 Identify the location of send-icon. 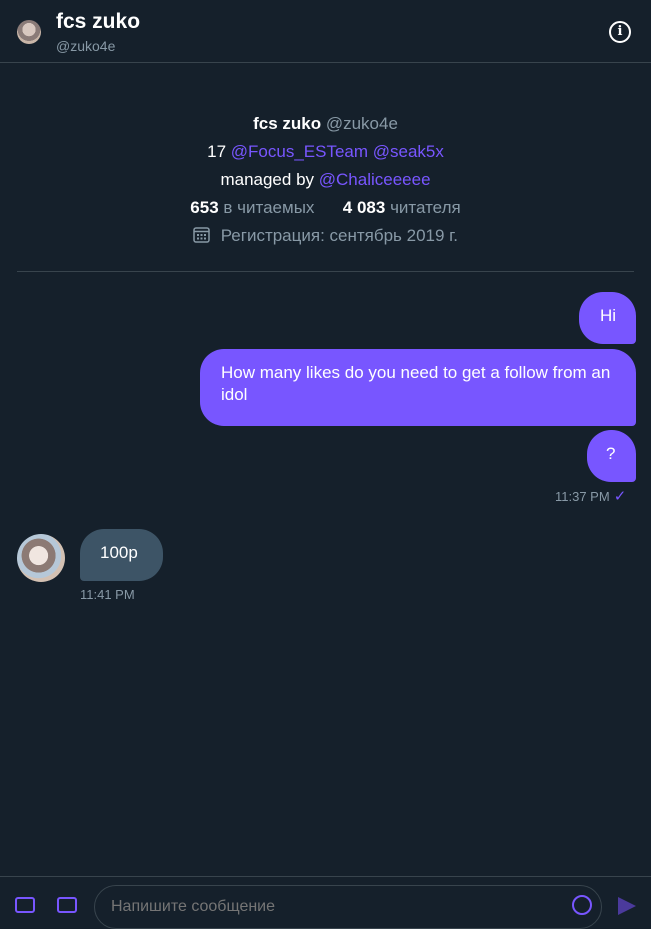
(627, 906).